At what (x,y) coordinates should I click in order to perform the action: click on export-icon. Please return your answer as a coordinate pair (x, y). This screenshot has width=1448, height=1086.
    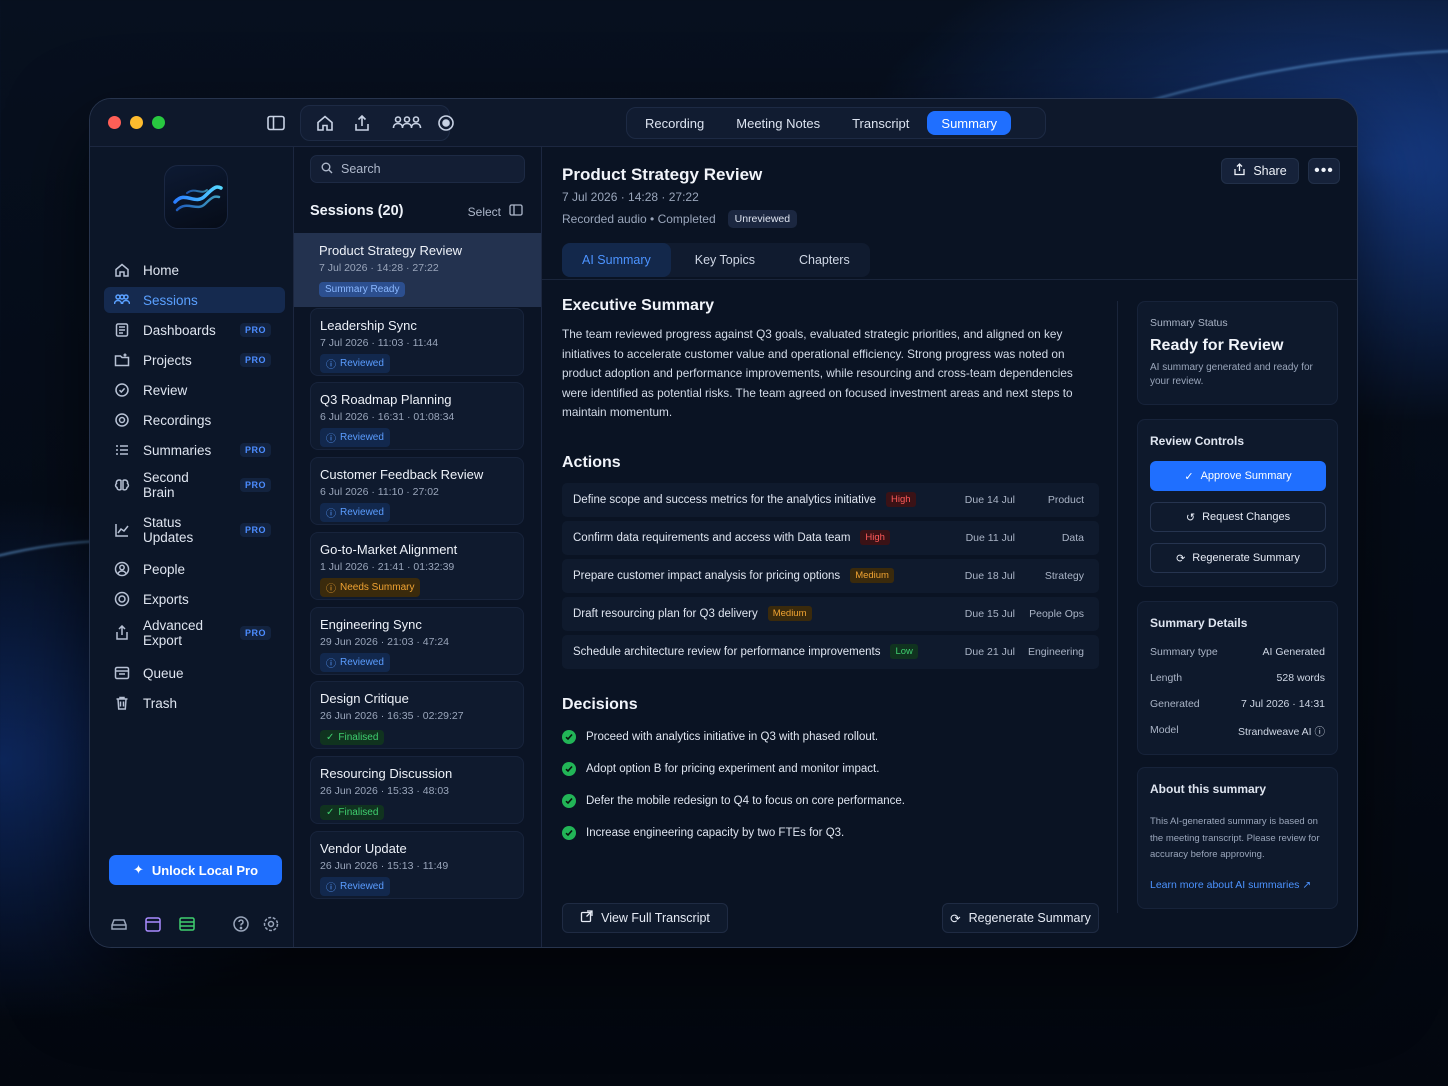
    Looking at the image, I should click on (122, 599).